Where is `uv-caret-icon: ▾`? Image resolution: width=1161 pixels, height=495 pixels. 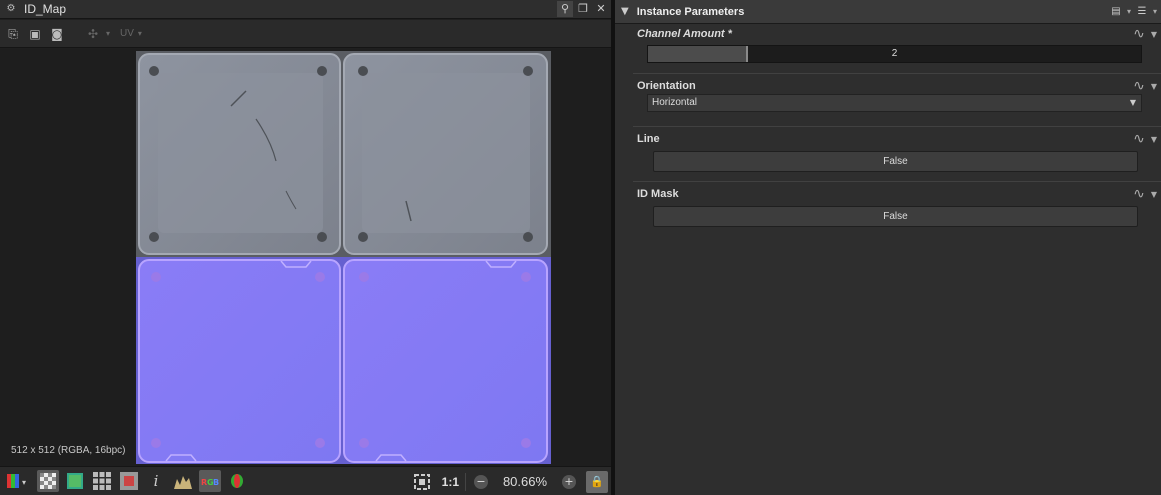 uv-caret-icon: ▾ is located at coordinates (140, 33).